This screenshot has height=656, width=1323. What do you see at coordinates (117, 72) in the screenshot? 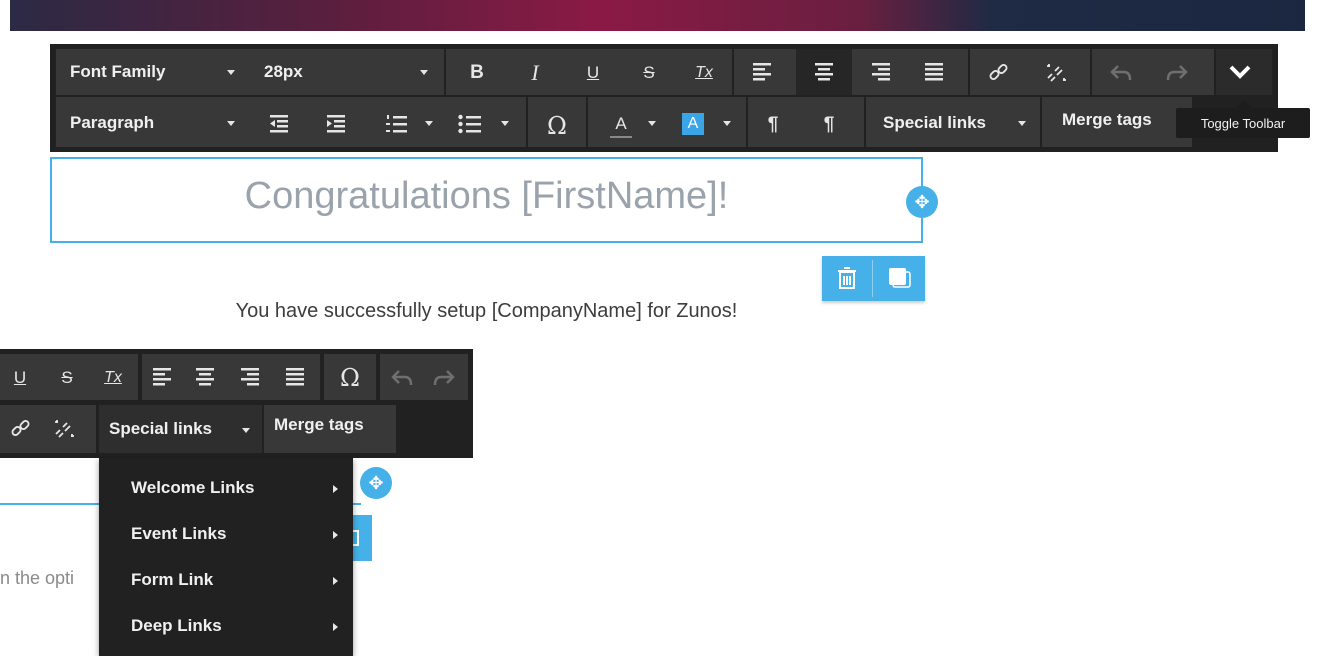
I see `font-family-select: Font Family` at bounding box center [117, 72].